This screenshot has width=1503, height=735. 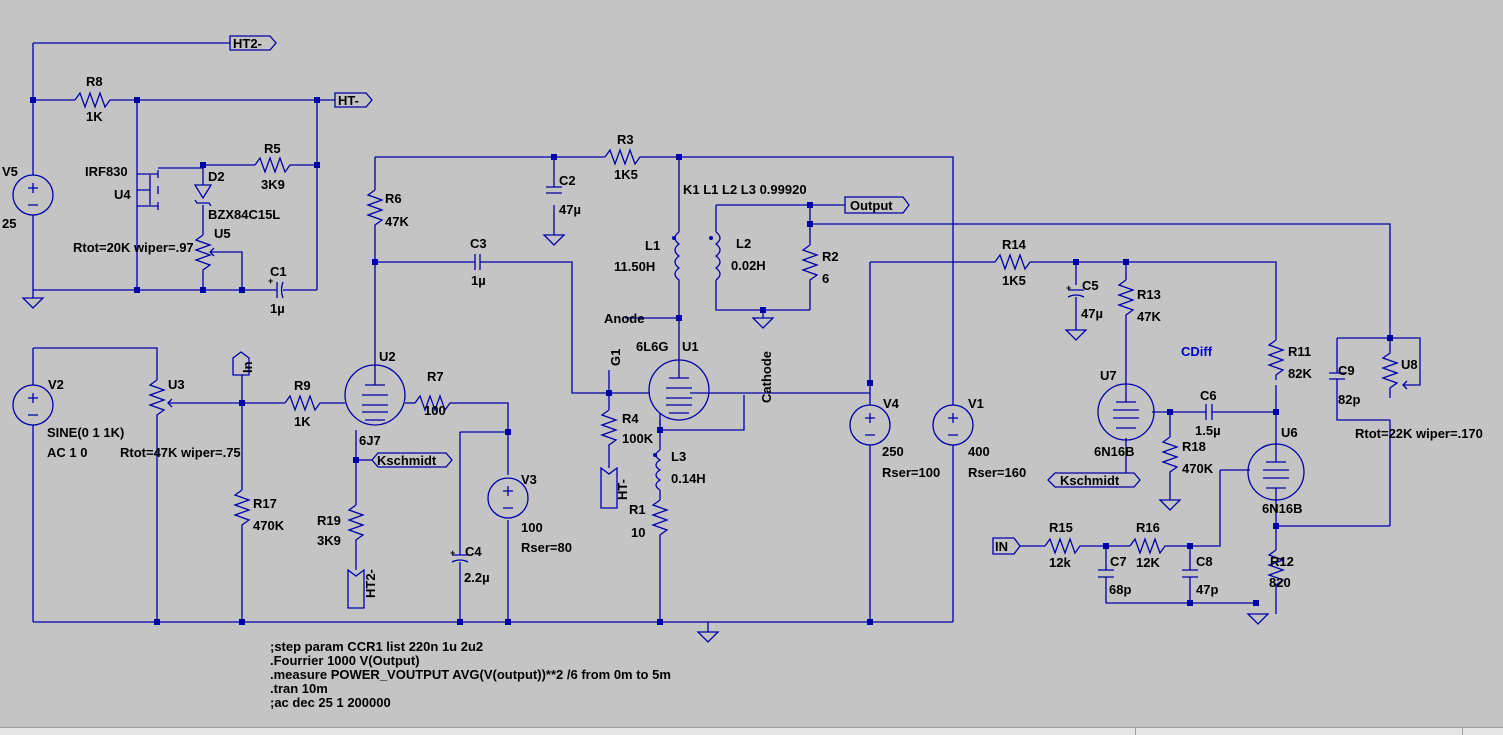 What do you see at coordinates (345, 660) in the screenshot?
I see `directive-line: .Fourrier 1000 V(Output)` at bounding box center [345, 660].